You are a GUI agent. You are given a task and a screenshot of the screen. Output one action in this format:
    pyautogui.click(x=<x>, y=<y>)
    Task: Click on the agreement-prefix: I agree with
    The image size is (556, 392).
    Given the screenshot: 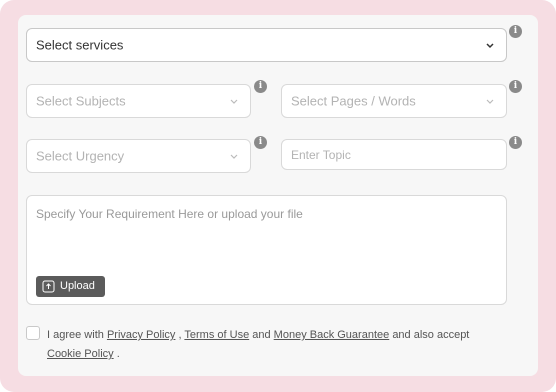 What is the action you would take?
    pyautogui.click(x=75, y=335)
    